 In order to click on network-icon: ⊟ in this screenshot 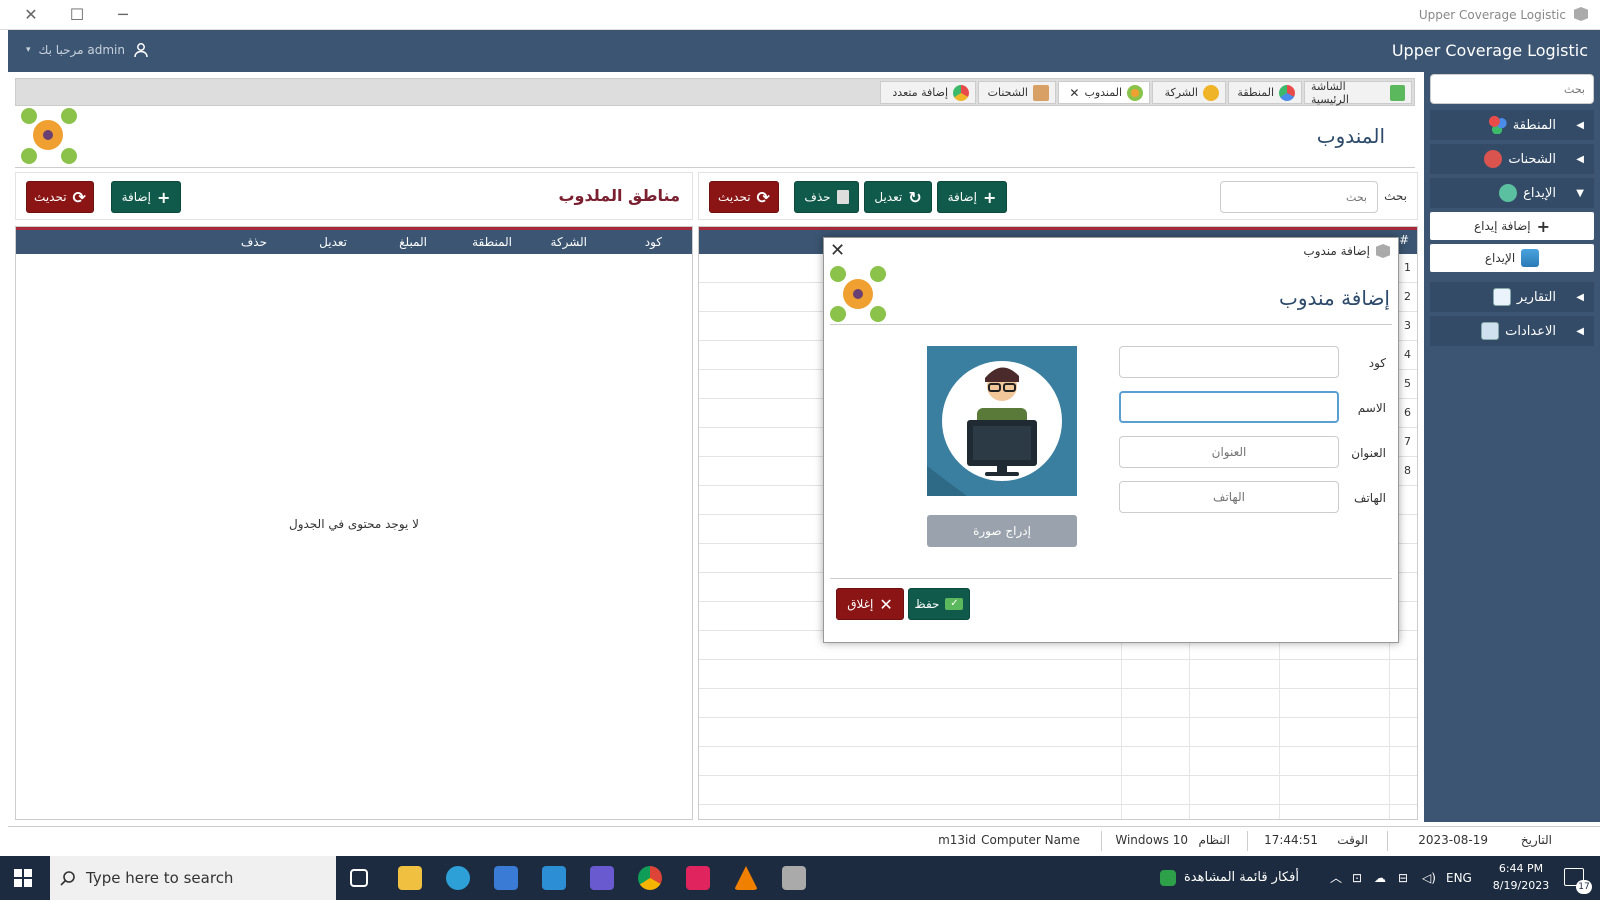, I will do `click(1403, 878)`.